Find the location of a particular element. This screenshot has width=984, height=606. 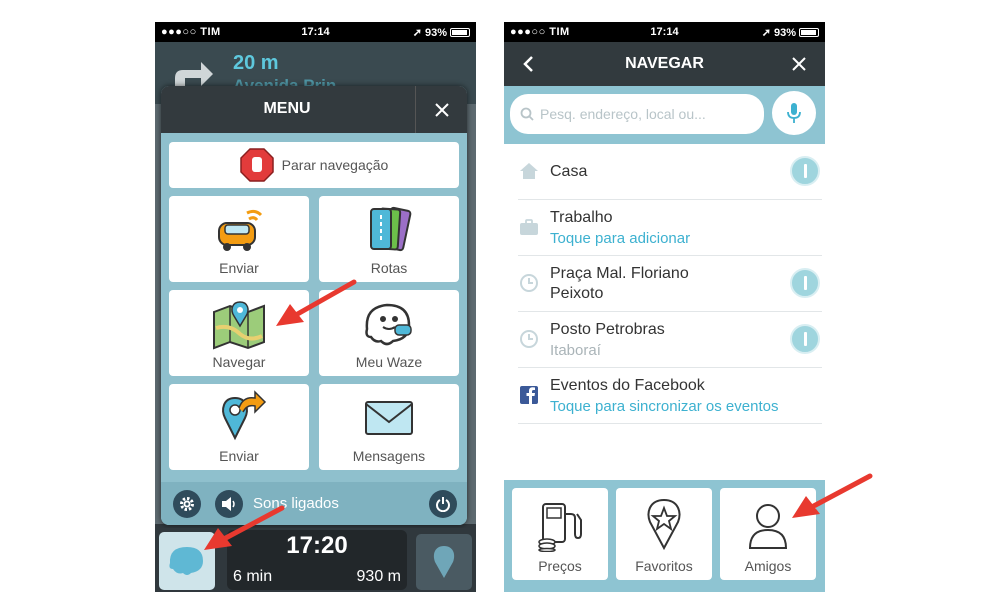

menu-tile-label: Rotas is located at coordinates (389, 268).